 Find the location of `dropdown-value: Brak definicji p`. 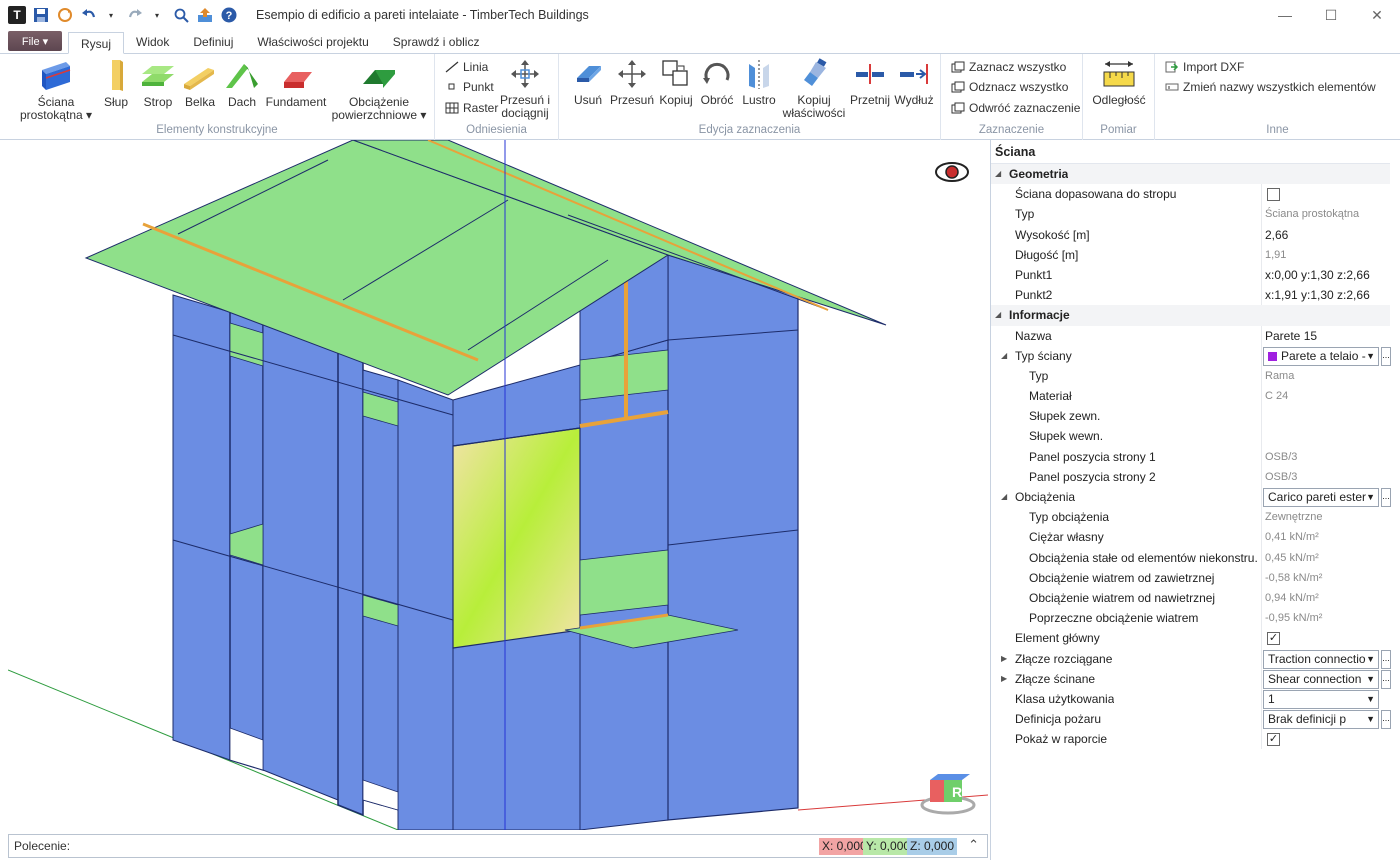

dropdown-value: Brak definicji p is located at coordinates (1307, 719).